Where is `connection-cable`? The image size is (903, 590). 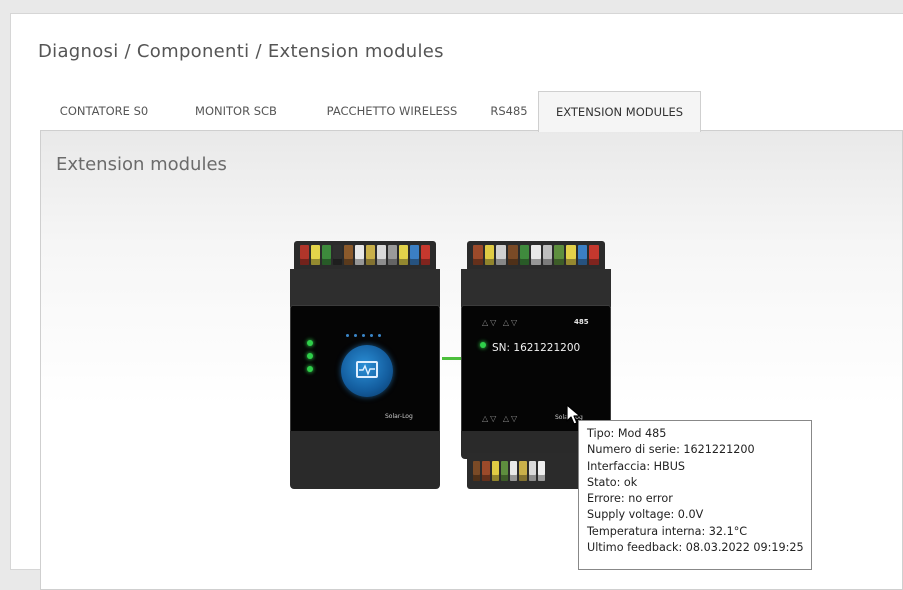
connection-cable is located at coordinates (452, 358).